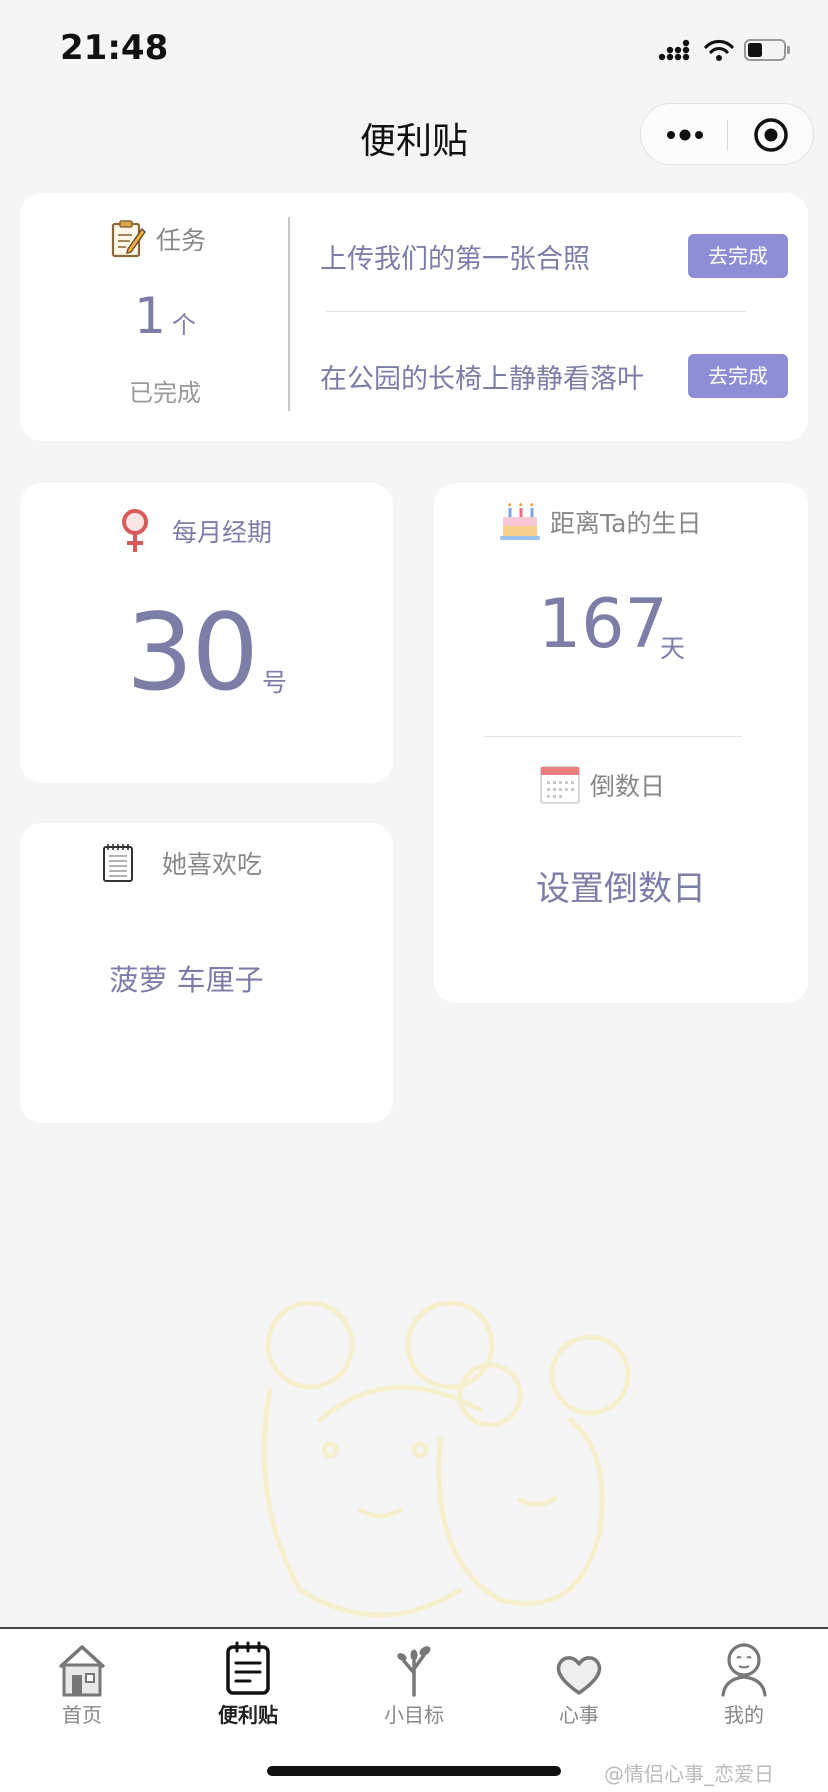  I want to click on likes-heading: 她喜欢吃, so click(182, 863).